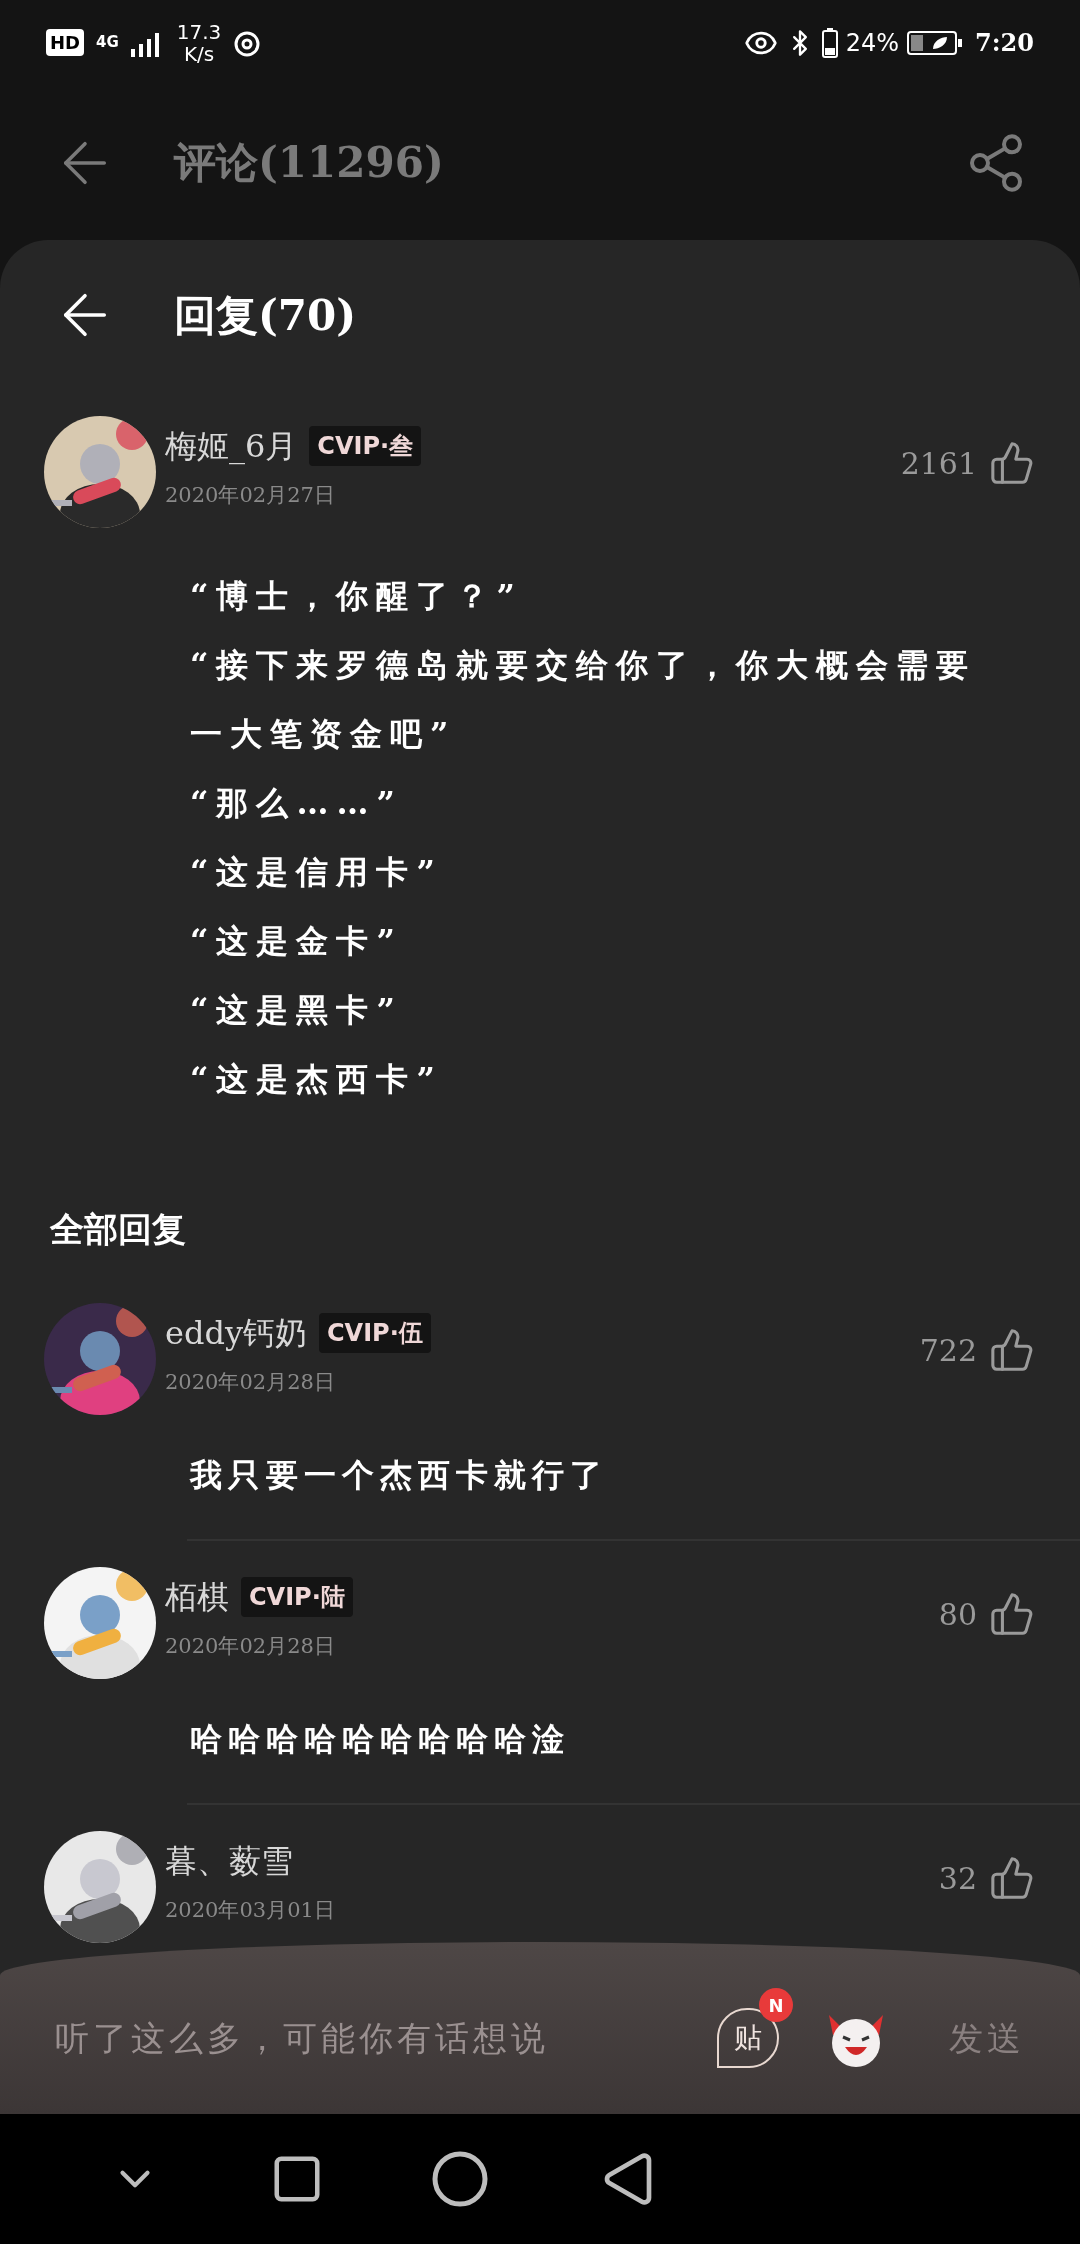 This screenshot has height=2244, width=1080. What do you see at coordinates (297, 1597) in the screenshot?
I see `vip-badge: CVIP·陆` at bounding box center [297, 1597].